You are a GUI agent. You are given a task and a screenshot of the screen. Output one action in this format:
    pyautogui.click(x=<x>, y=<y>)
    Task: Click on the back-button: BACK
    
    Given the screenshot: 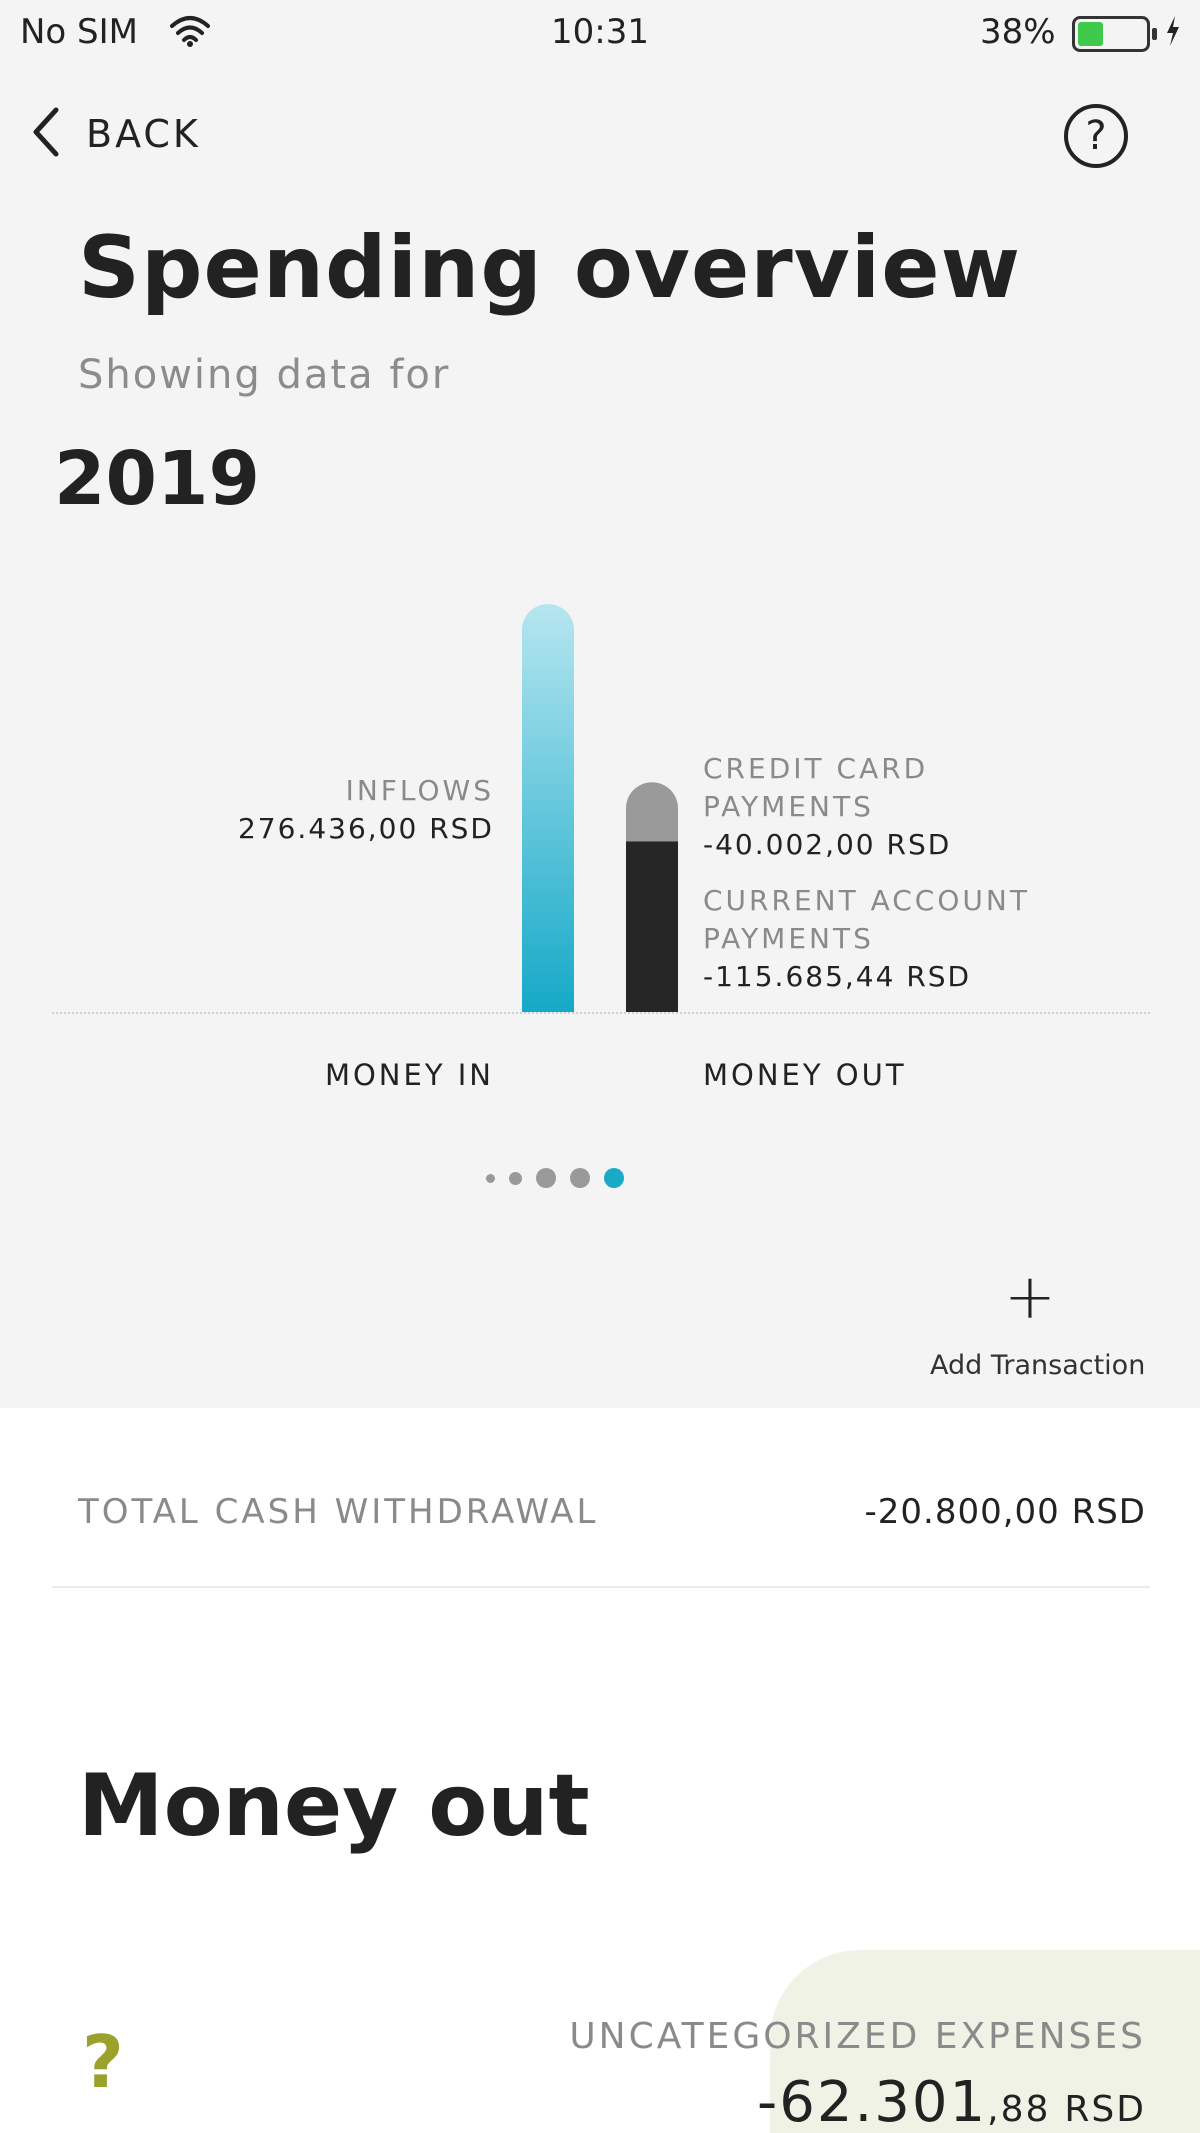 What is the action you would take?
    pyautogui.click(x=115, y=134)
    